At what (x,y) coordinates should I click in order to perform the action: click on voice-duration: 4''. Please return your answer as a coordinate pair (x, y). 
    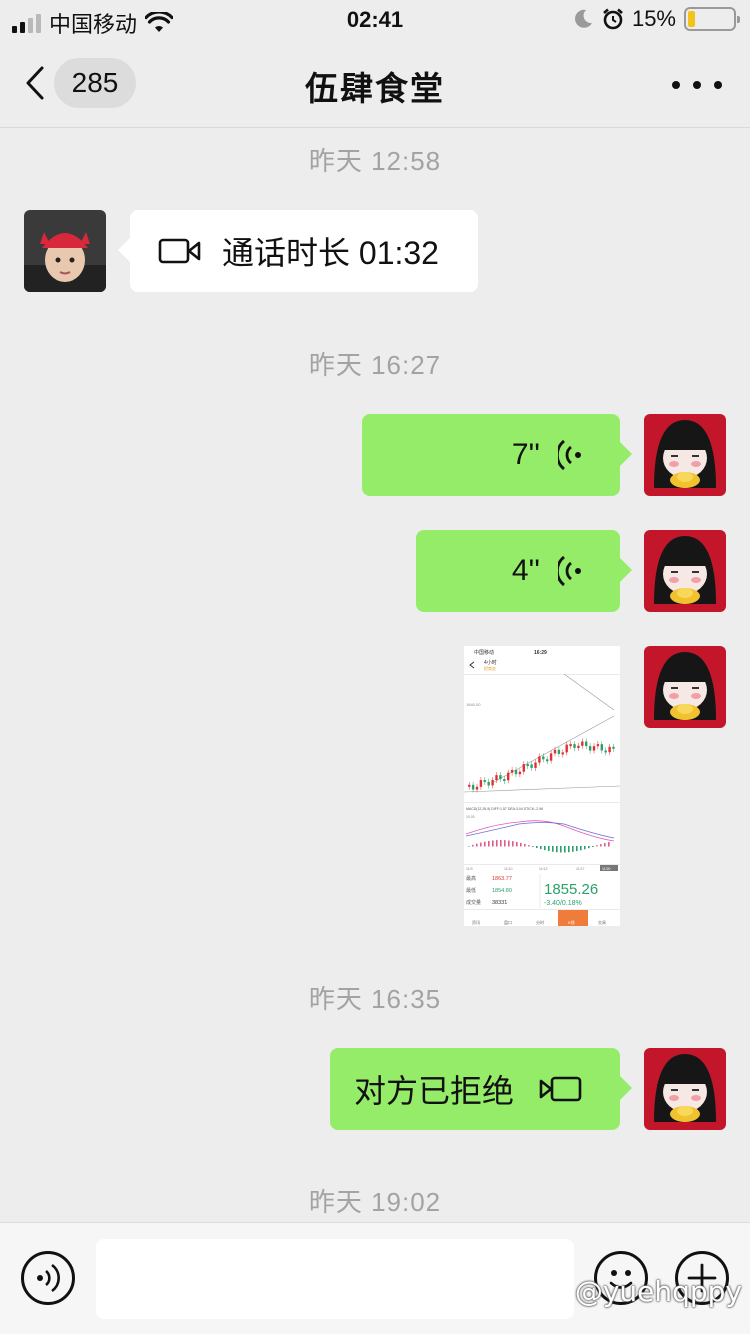
    Looking at the image, I should click on (525, 570).